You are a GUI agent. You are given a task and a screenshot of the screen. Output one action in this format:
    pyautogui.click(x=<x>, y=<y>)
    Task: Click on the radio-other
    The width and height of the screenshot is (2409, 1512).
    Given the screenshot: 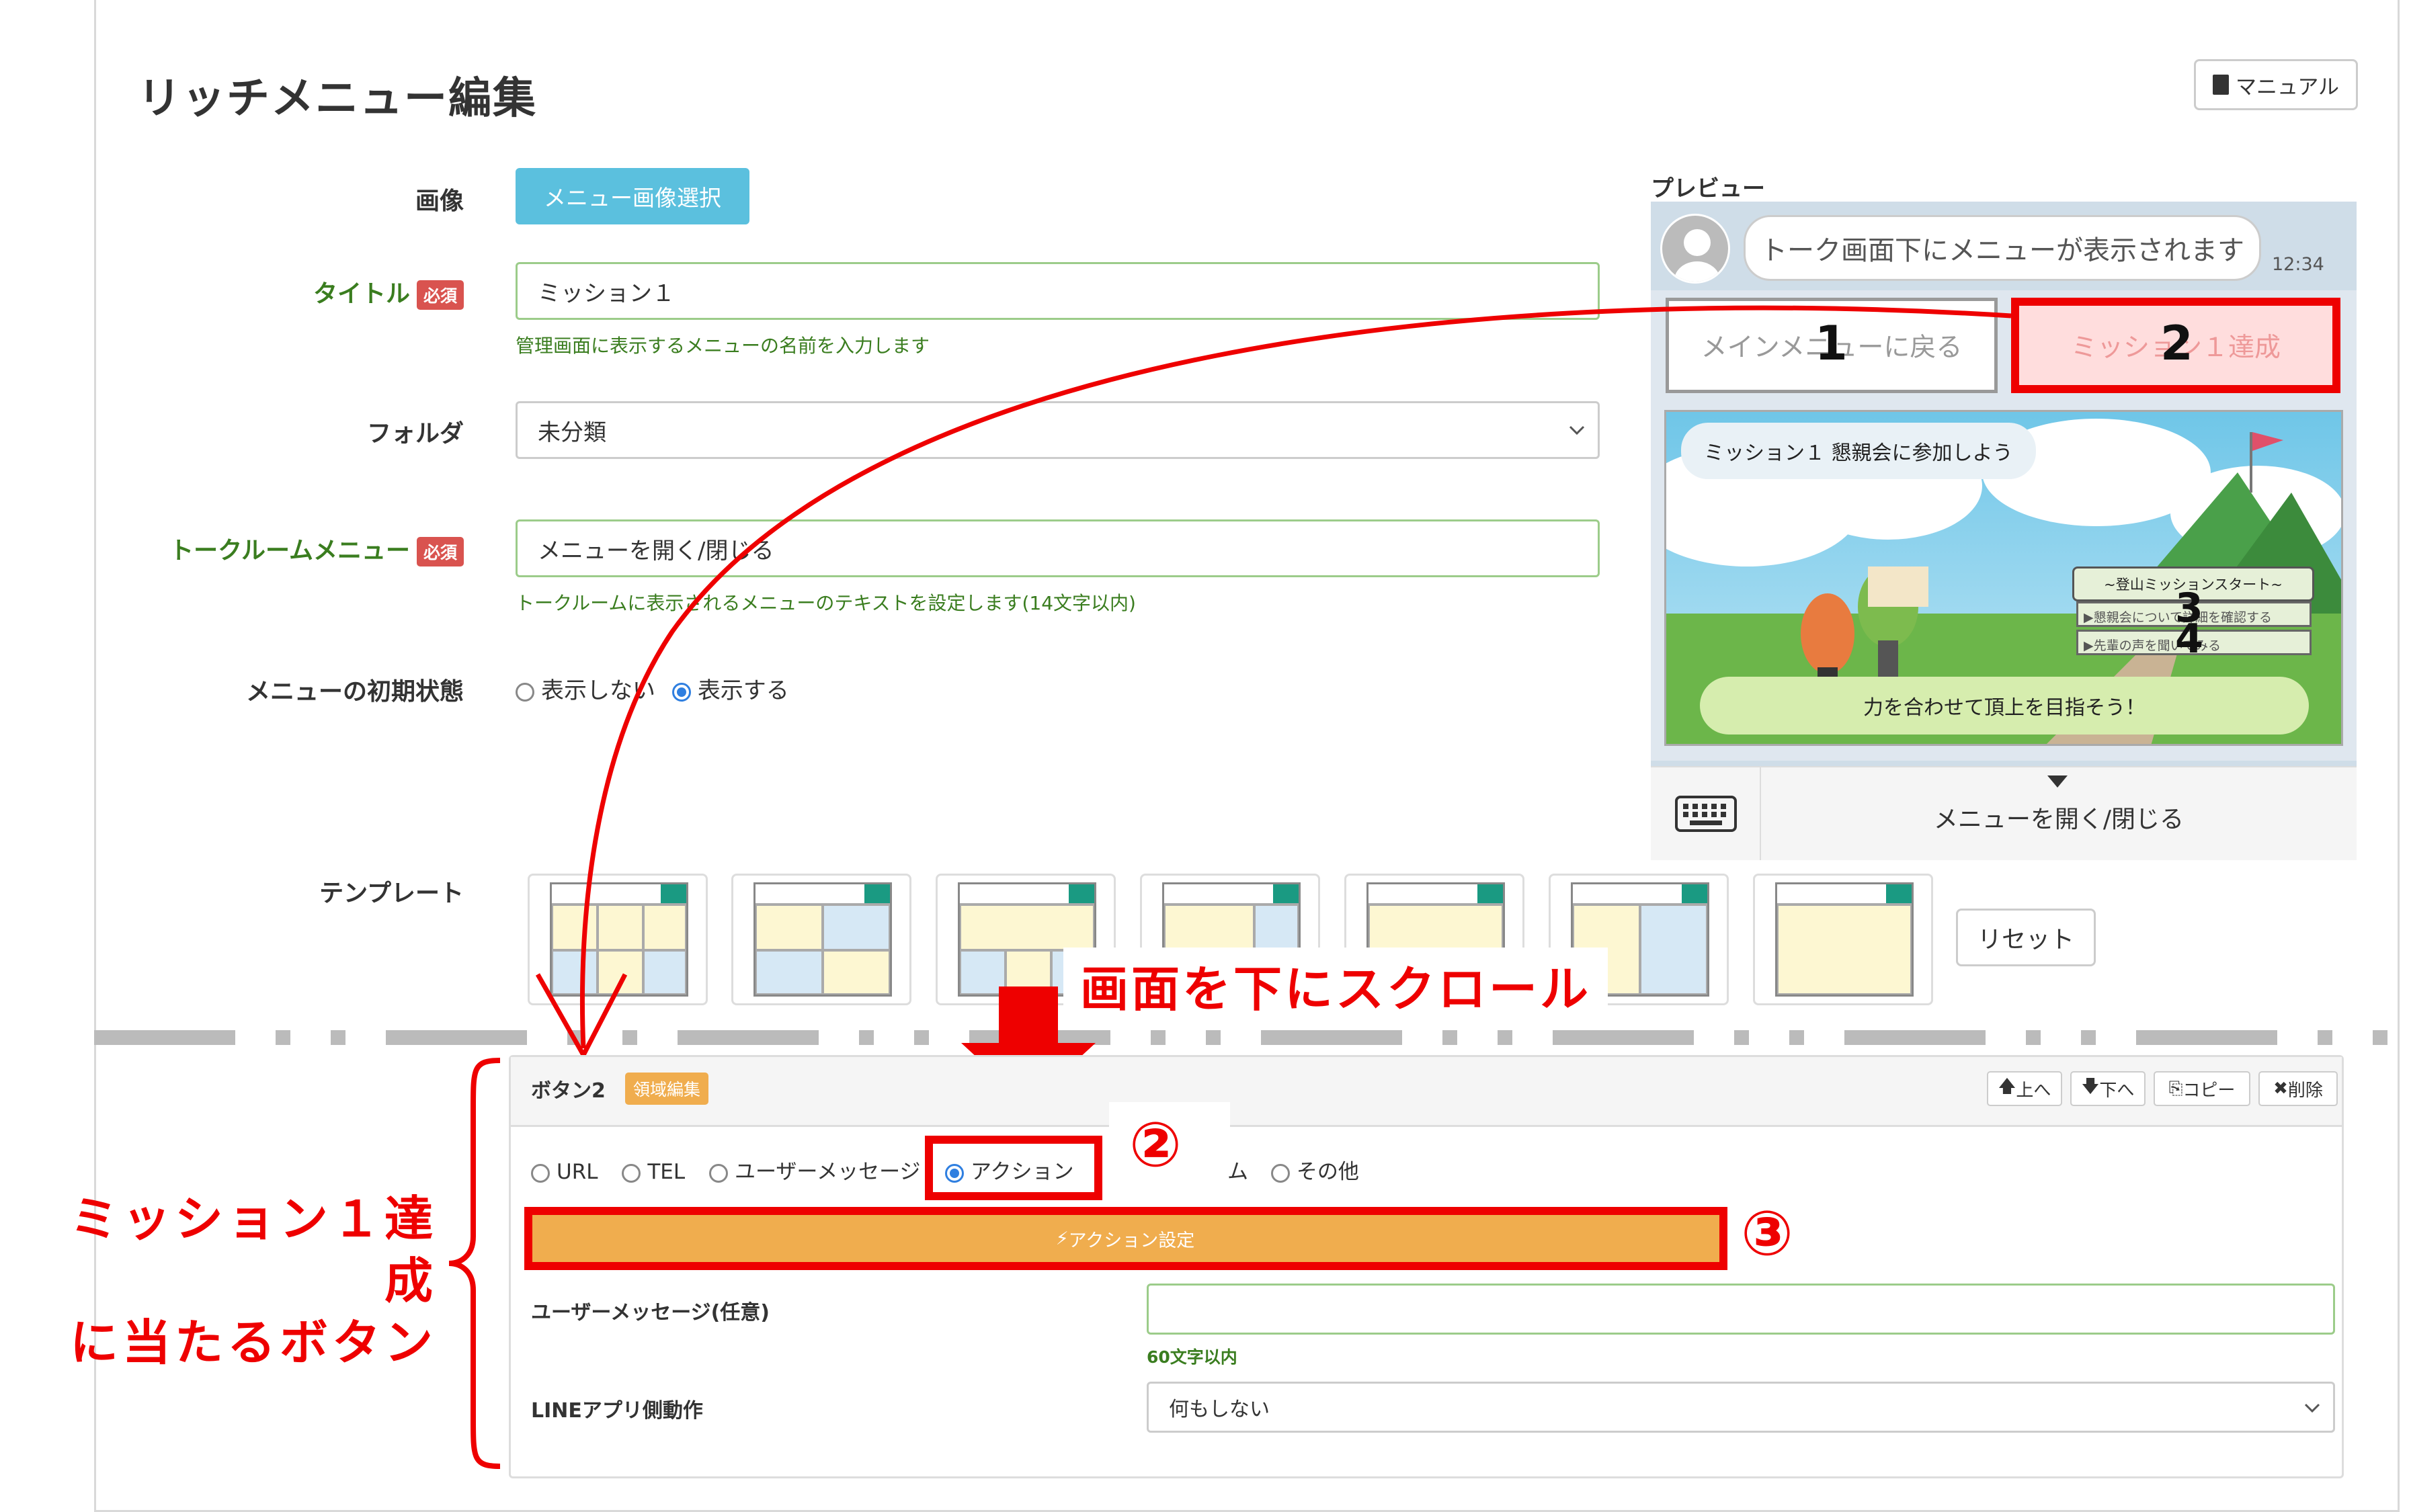 What is the action you would take?
    pyautogui.click(x=1280, y=1173)
    